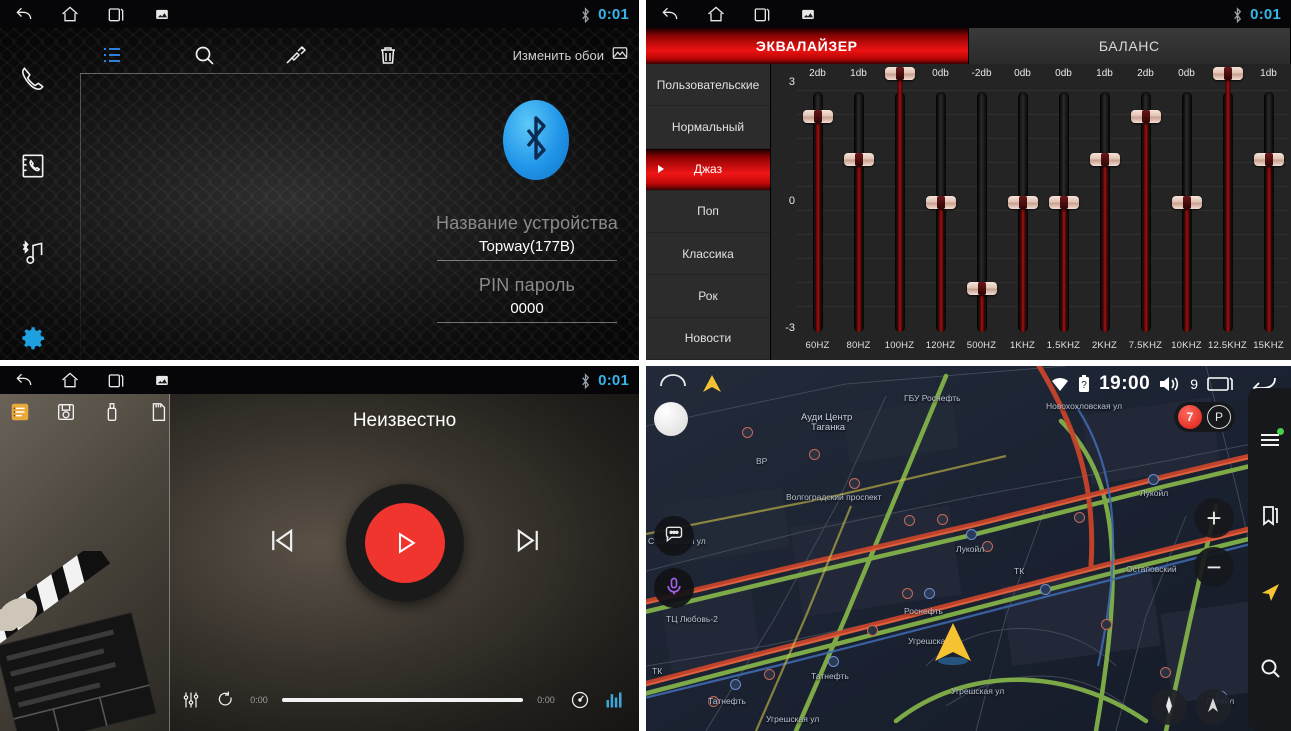  What do you see at coordinates (1213, 707) in the screenshot?
I see `north-up-button` at bounding box center [1213, 707].